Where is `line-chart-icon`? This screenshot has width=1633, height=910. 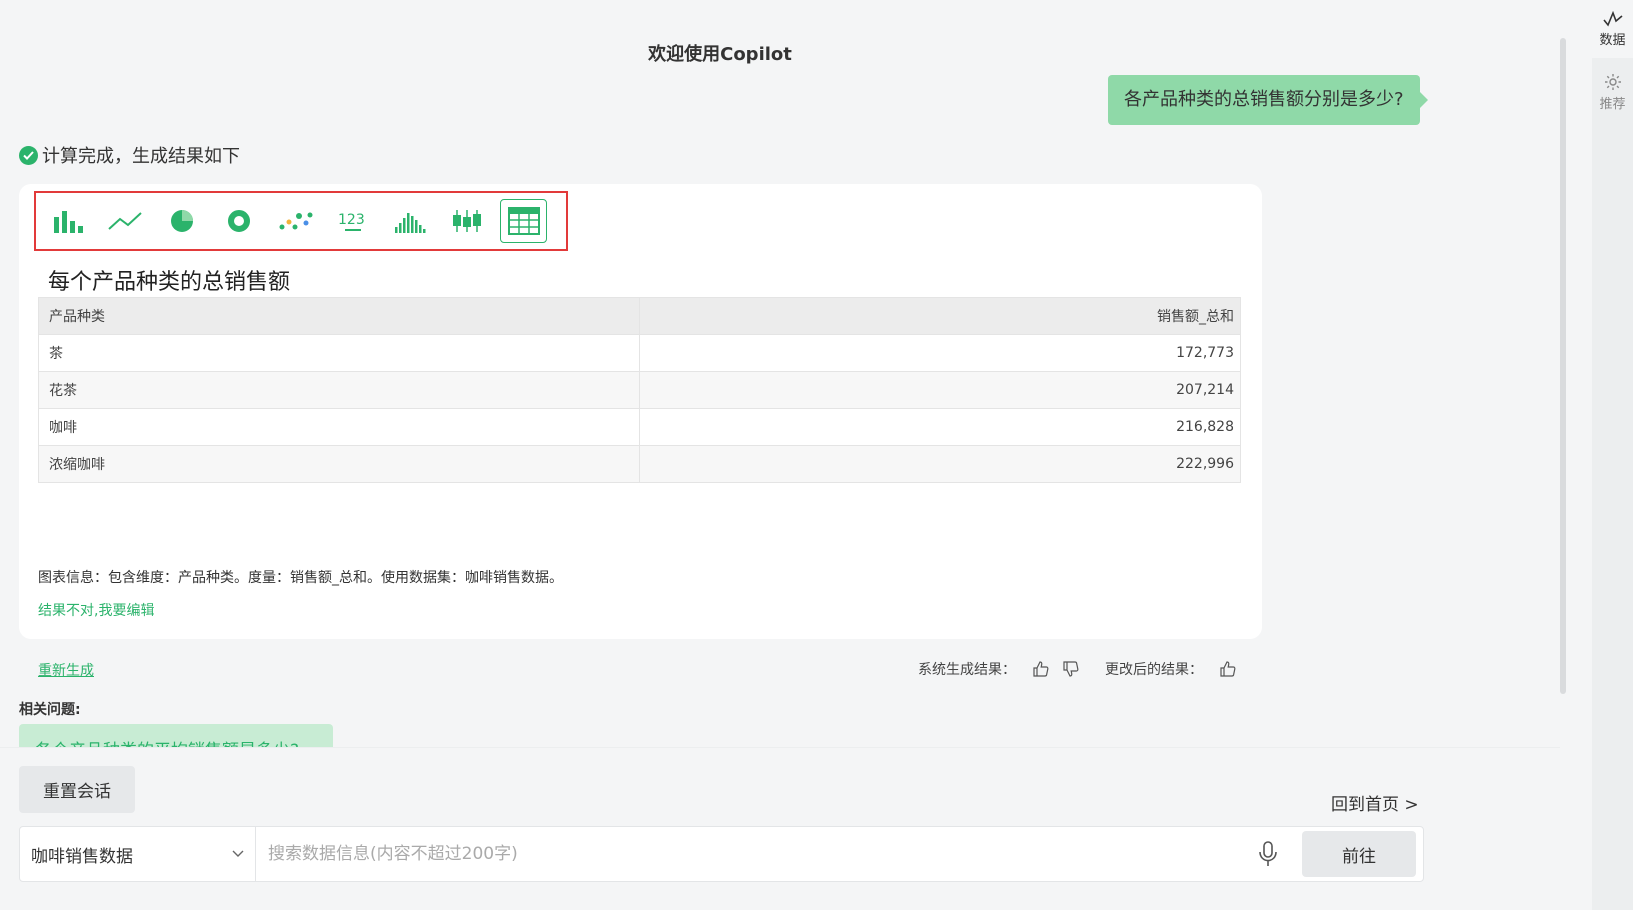 line-chart-icon is located at coordinates (124, 221).